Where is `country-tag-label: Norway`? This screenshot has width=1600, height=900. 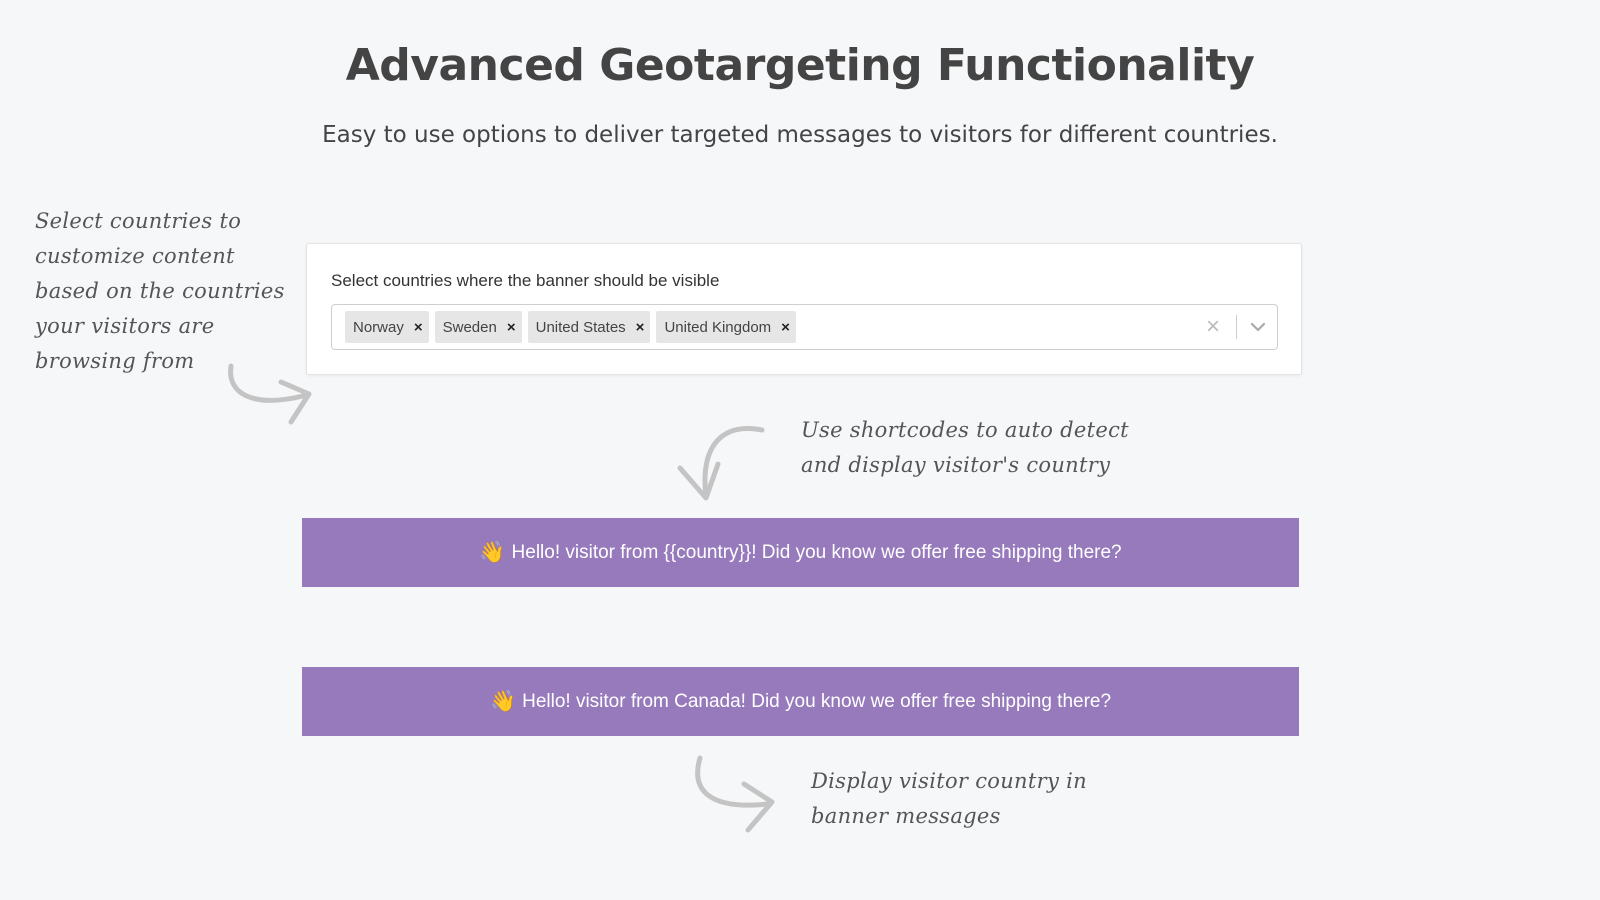
country-tag-label: Norway is located at coordinates (378, 327).